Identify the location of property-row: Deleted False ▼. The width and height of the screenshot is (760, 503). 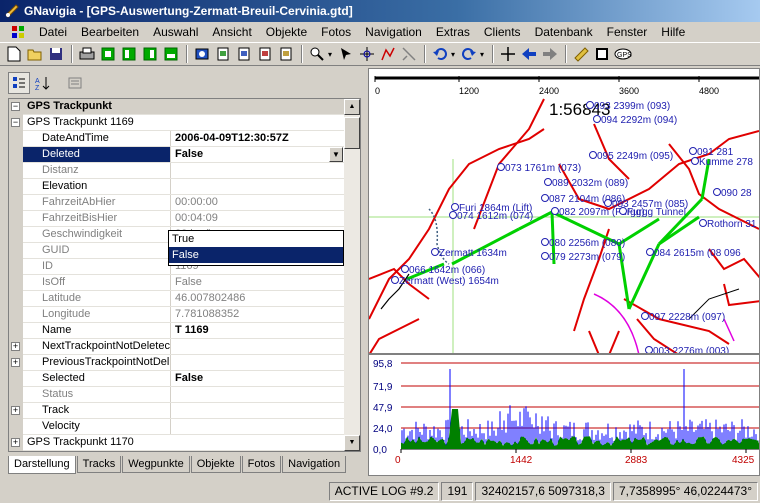
(178, 155).